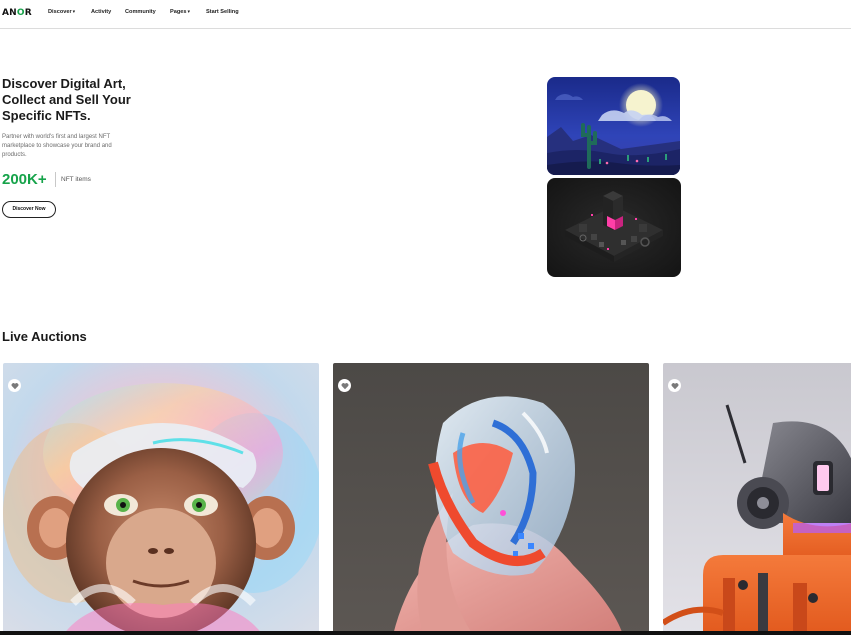 The height and width of the screenshot is (635, 851). What do you see at coordinates (44, 336) in the screenshot?
I see `live-auctions-title: Live Auctions` at bounding box center [44, 336].